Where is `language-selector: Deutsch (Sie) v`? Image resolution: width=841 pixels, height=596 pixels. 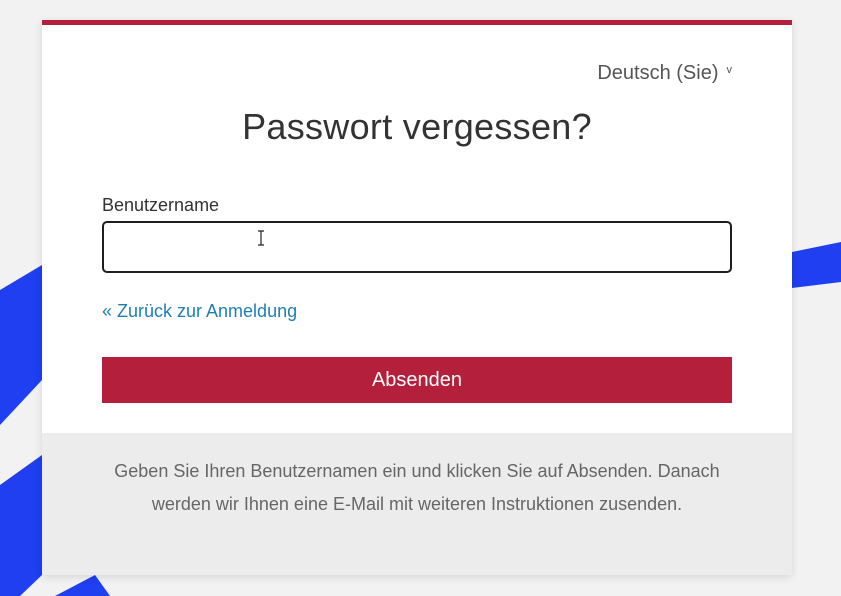 language-selector: Deutsch (Sie) v is located at coordinates (664, 73).